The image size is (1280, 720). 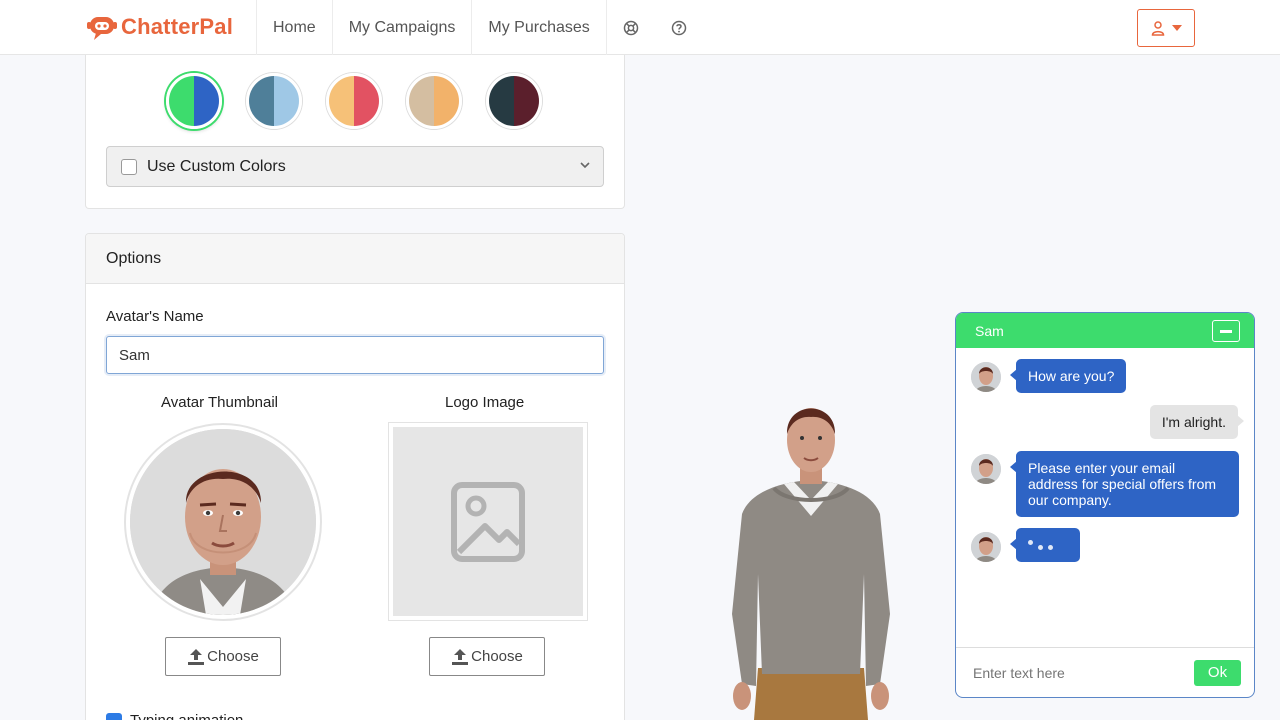 What do you see at coordinates (355, 166) in the screenshot?
I see `custom-colors-toggle: Use Custom Colors` at bounding box center [355, 166].